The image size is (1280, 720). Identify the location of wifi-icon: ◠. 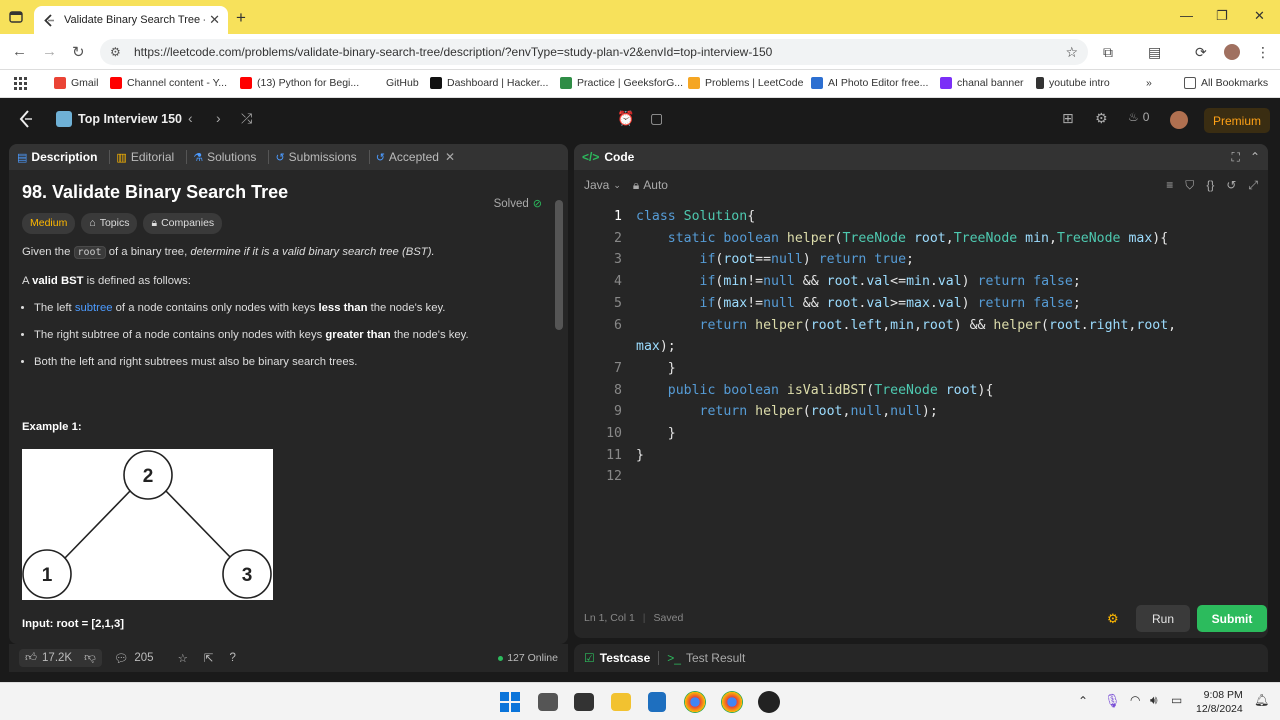
(1135, 700).